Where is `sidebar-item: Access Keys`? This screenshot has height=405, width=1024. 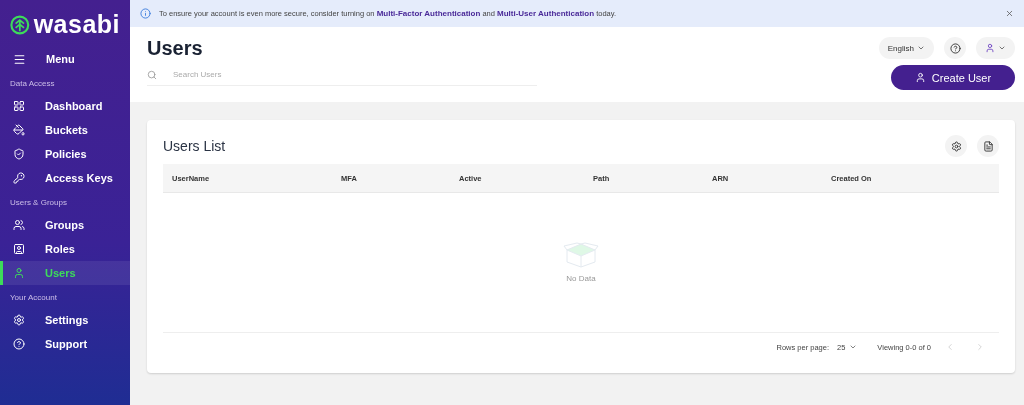
sidebar-item: Access Keys is located at coordinates (65, 178).